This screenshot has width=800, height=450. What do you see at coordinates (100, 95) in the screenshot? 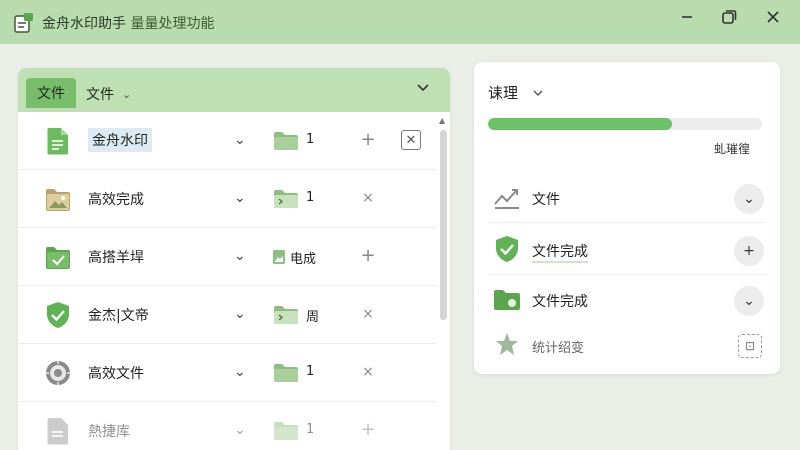
I see `file-type-dropdown-label: 文件` at bounding box center [100, 95].